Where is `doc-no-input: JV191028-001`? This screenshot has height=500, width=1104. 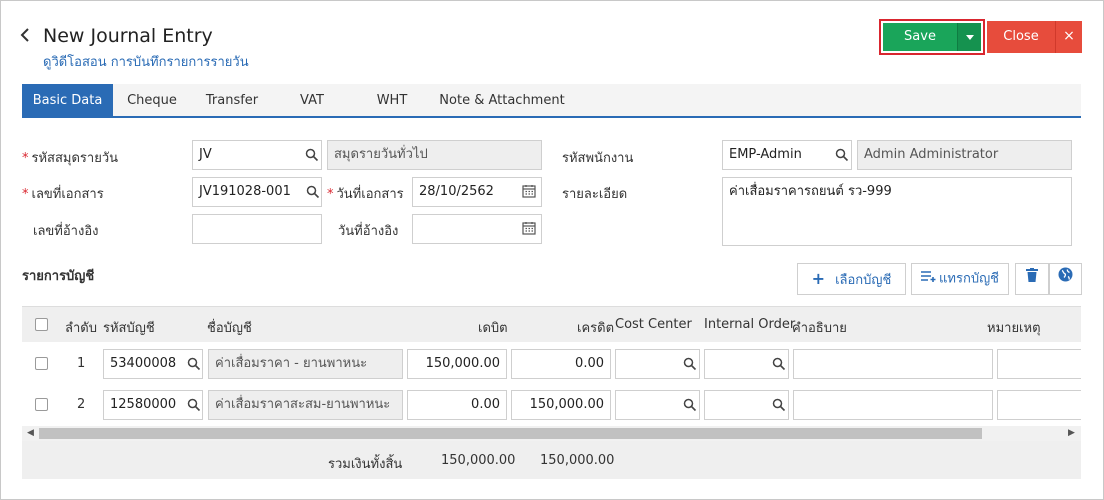 doc-no-input: JV191028-001 is located at coordinates (257, 192).